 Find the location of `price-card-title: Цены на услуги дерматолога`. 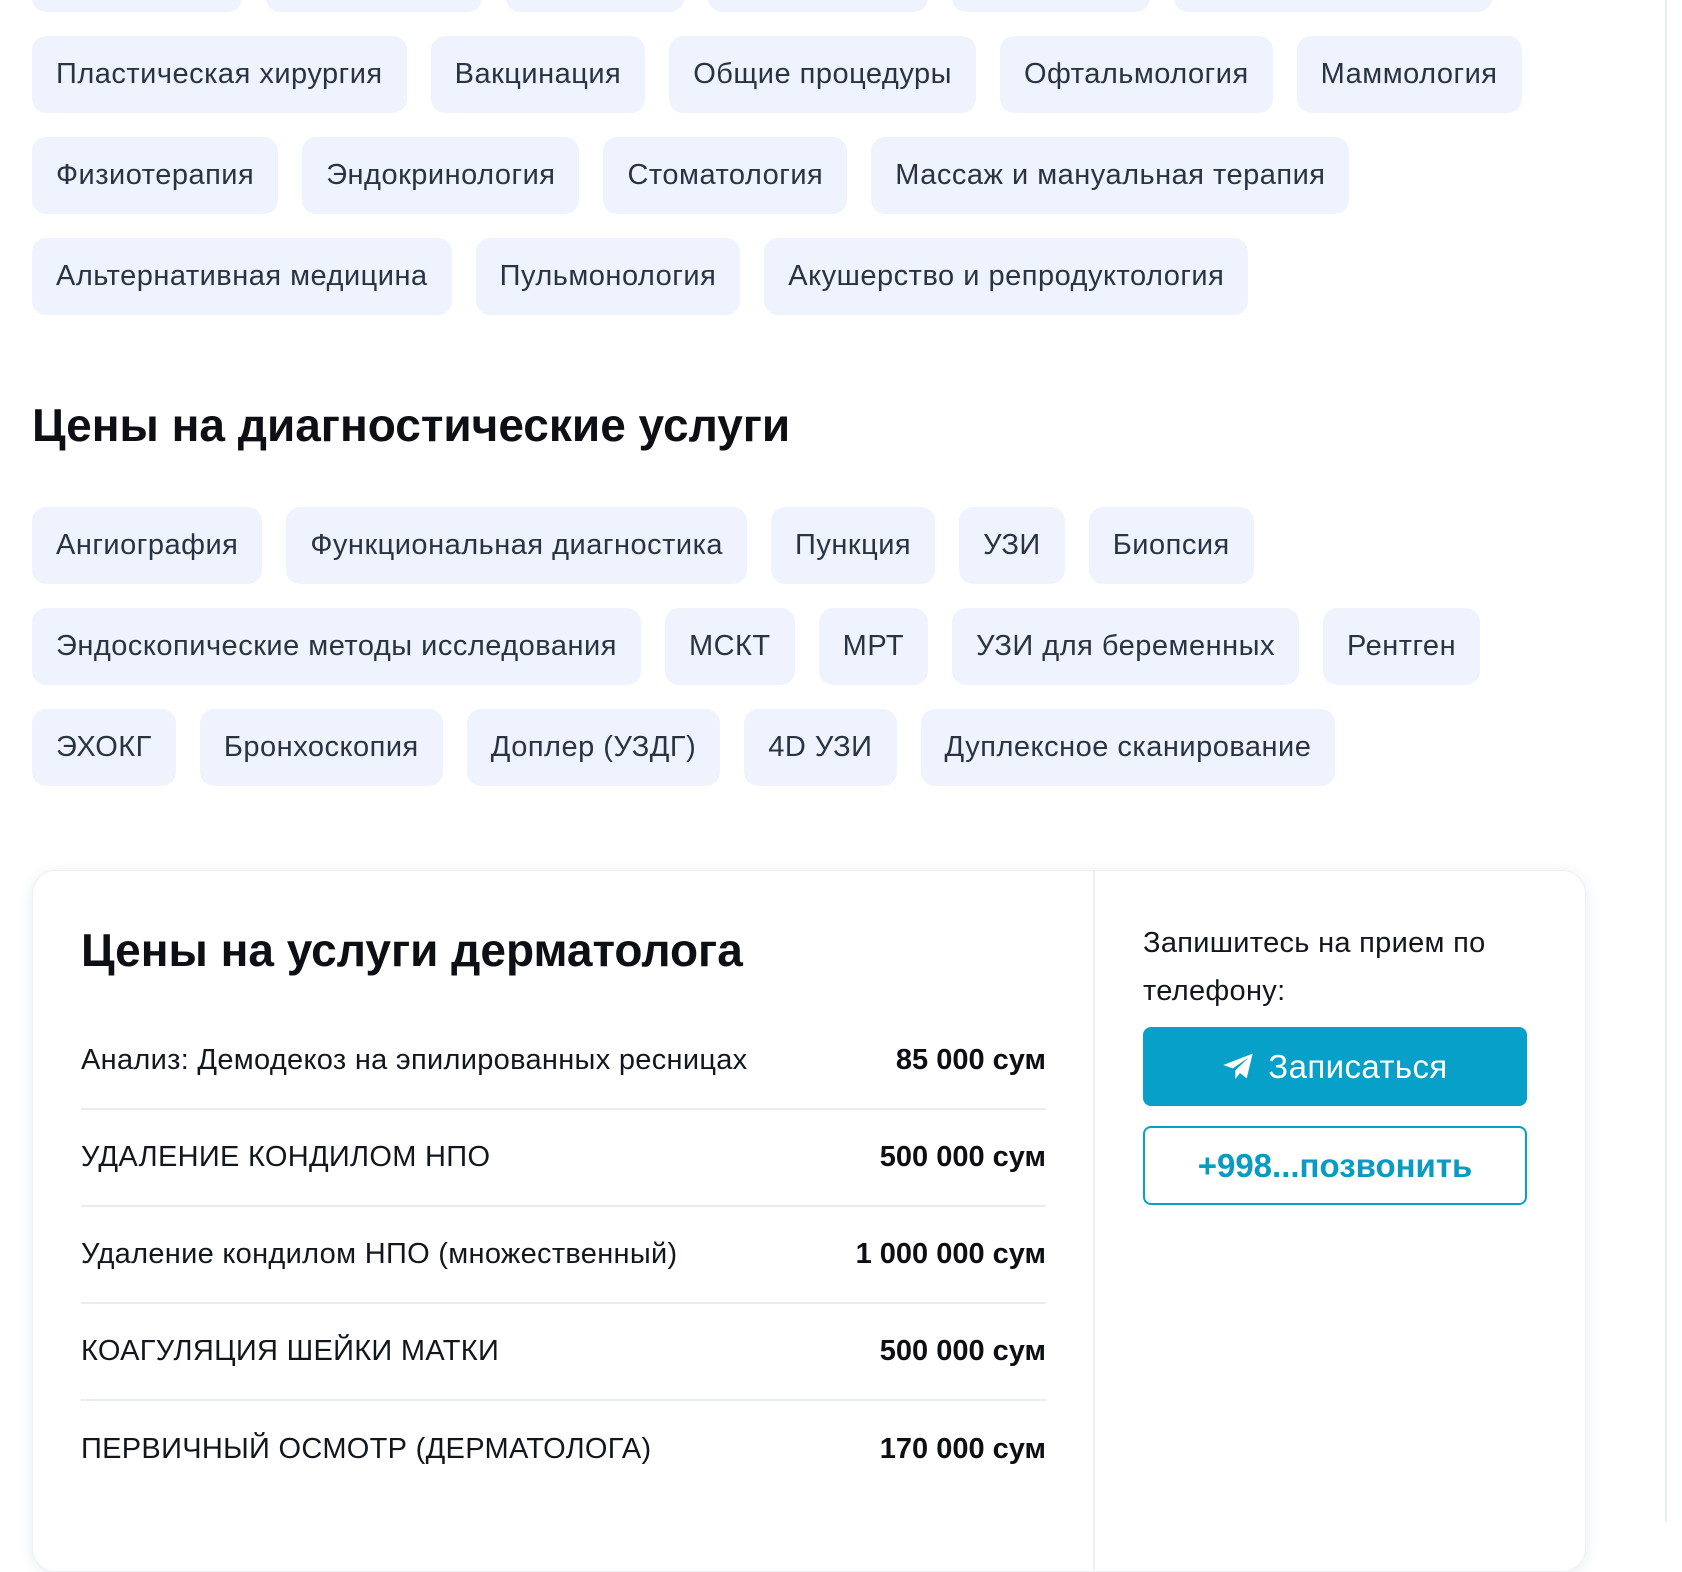

price-card-title: Цены на услуги дерматолога is located at coordinates (412, 950).